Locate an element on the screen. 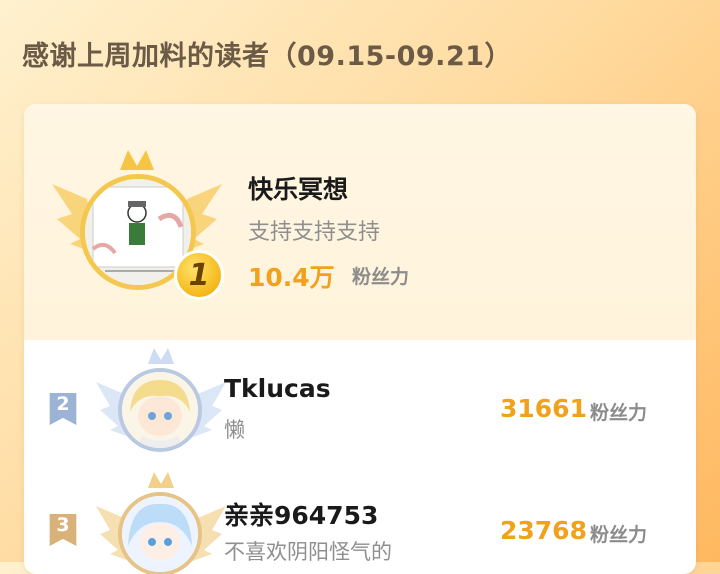 The width and height of the screenshot is (720, 574). supporter-message: 懒 is located at coordinates (234, 430).